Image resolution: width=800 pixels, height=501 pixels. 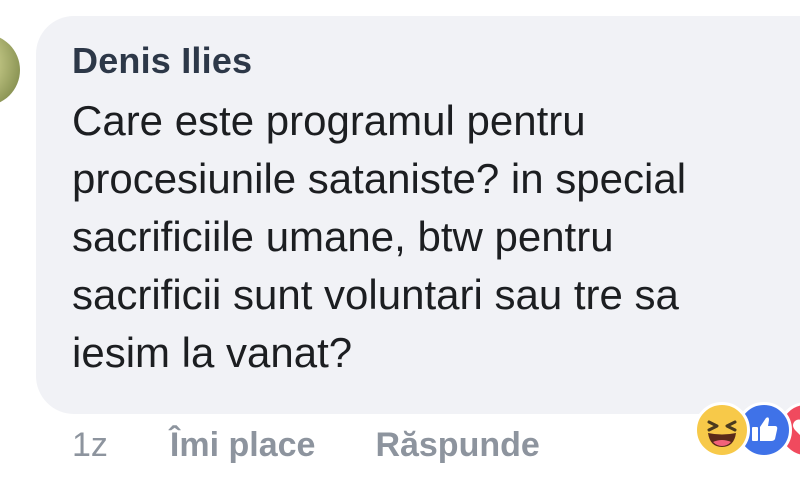 What do you see at coordinates (212, 352) in the screenshot?
I see `comment-text-line: iesim la vanat?` at bounding box center [212, 352].